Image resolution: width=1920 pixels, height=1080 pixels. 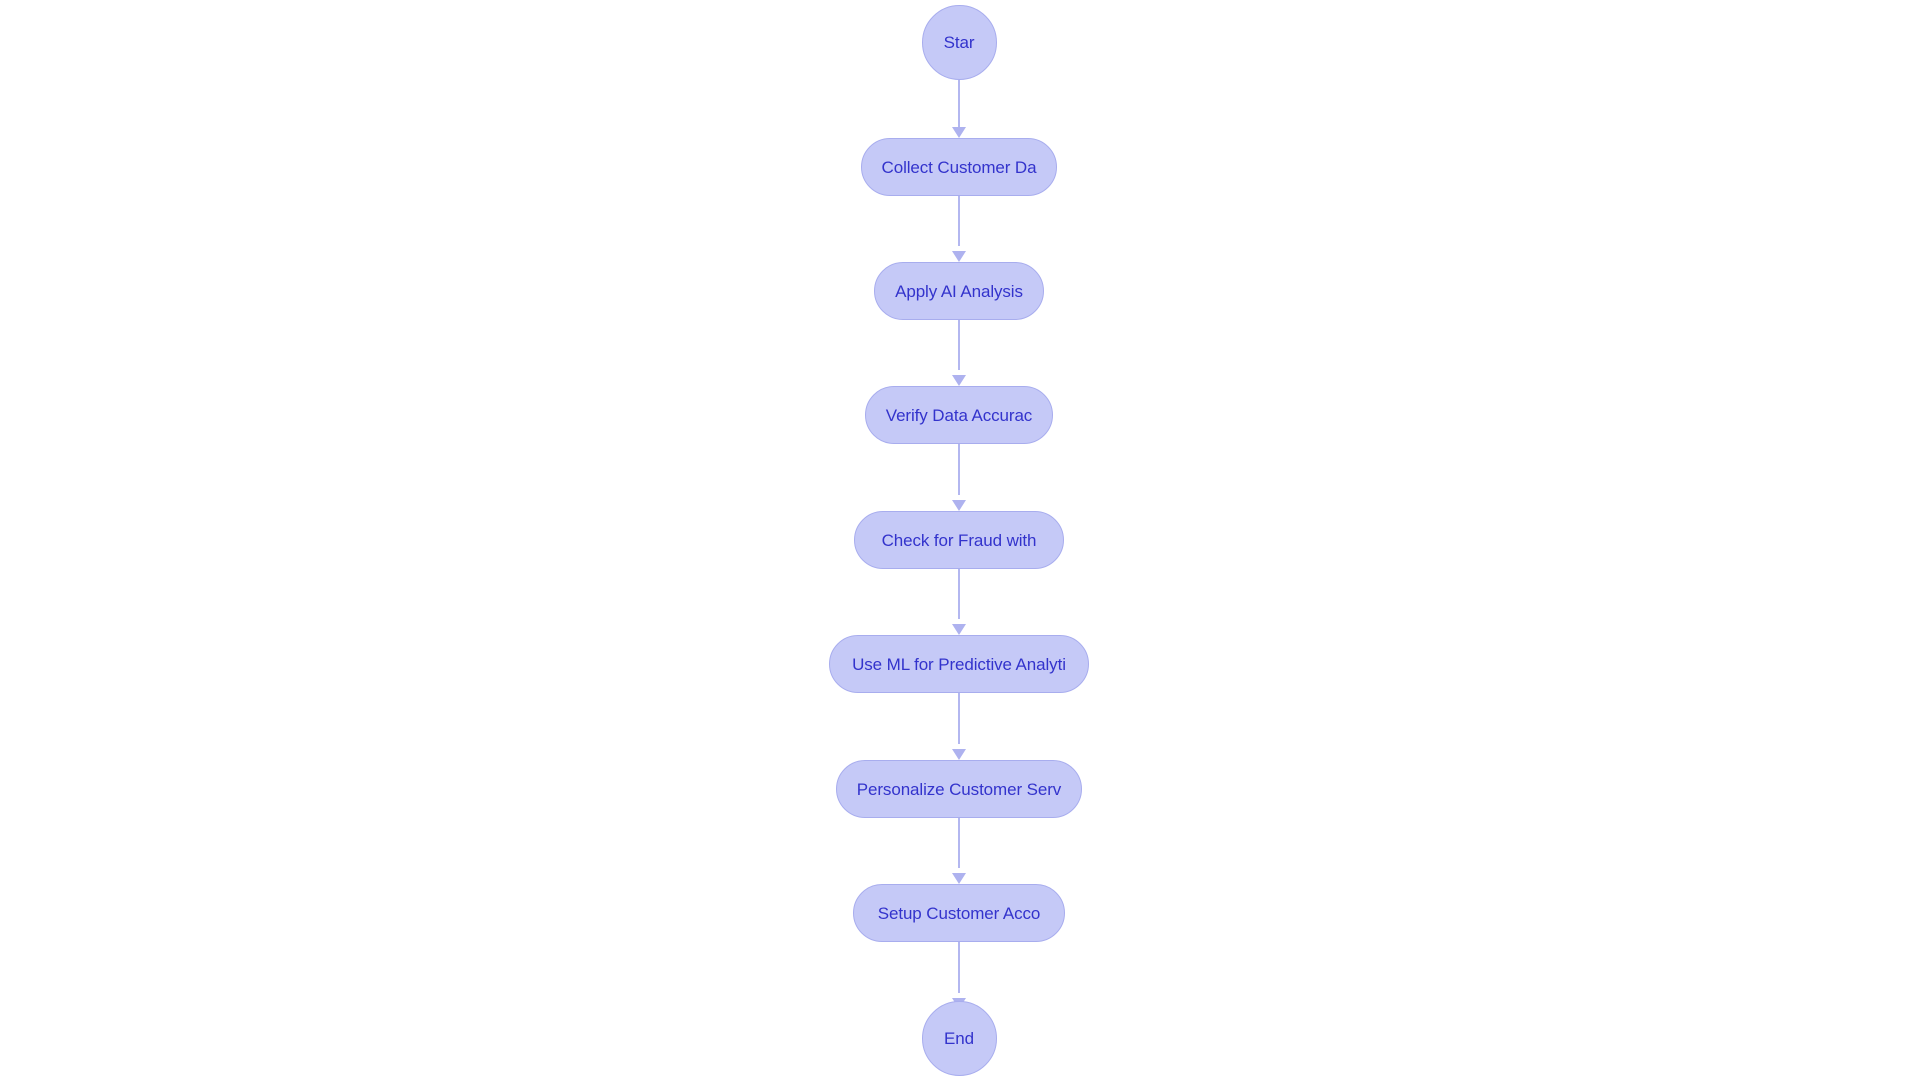 I want to click on arrowhead-check-for-fraud-with-ai-to-use-ml-for-predictive-analytics, so click(x=959, y=629).